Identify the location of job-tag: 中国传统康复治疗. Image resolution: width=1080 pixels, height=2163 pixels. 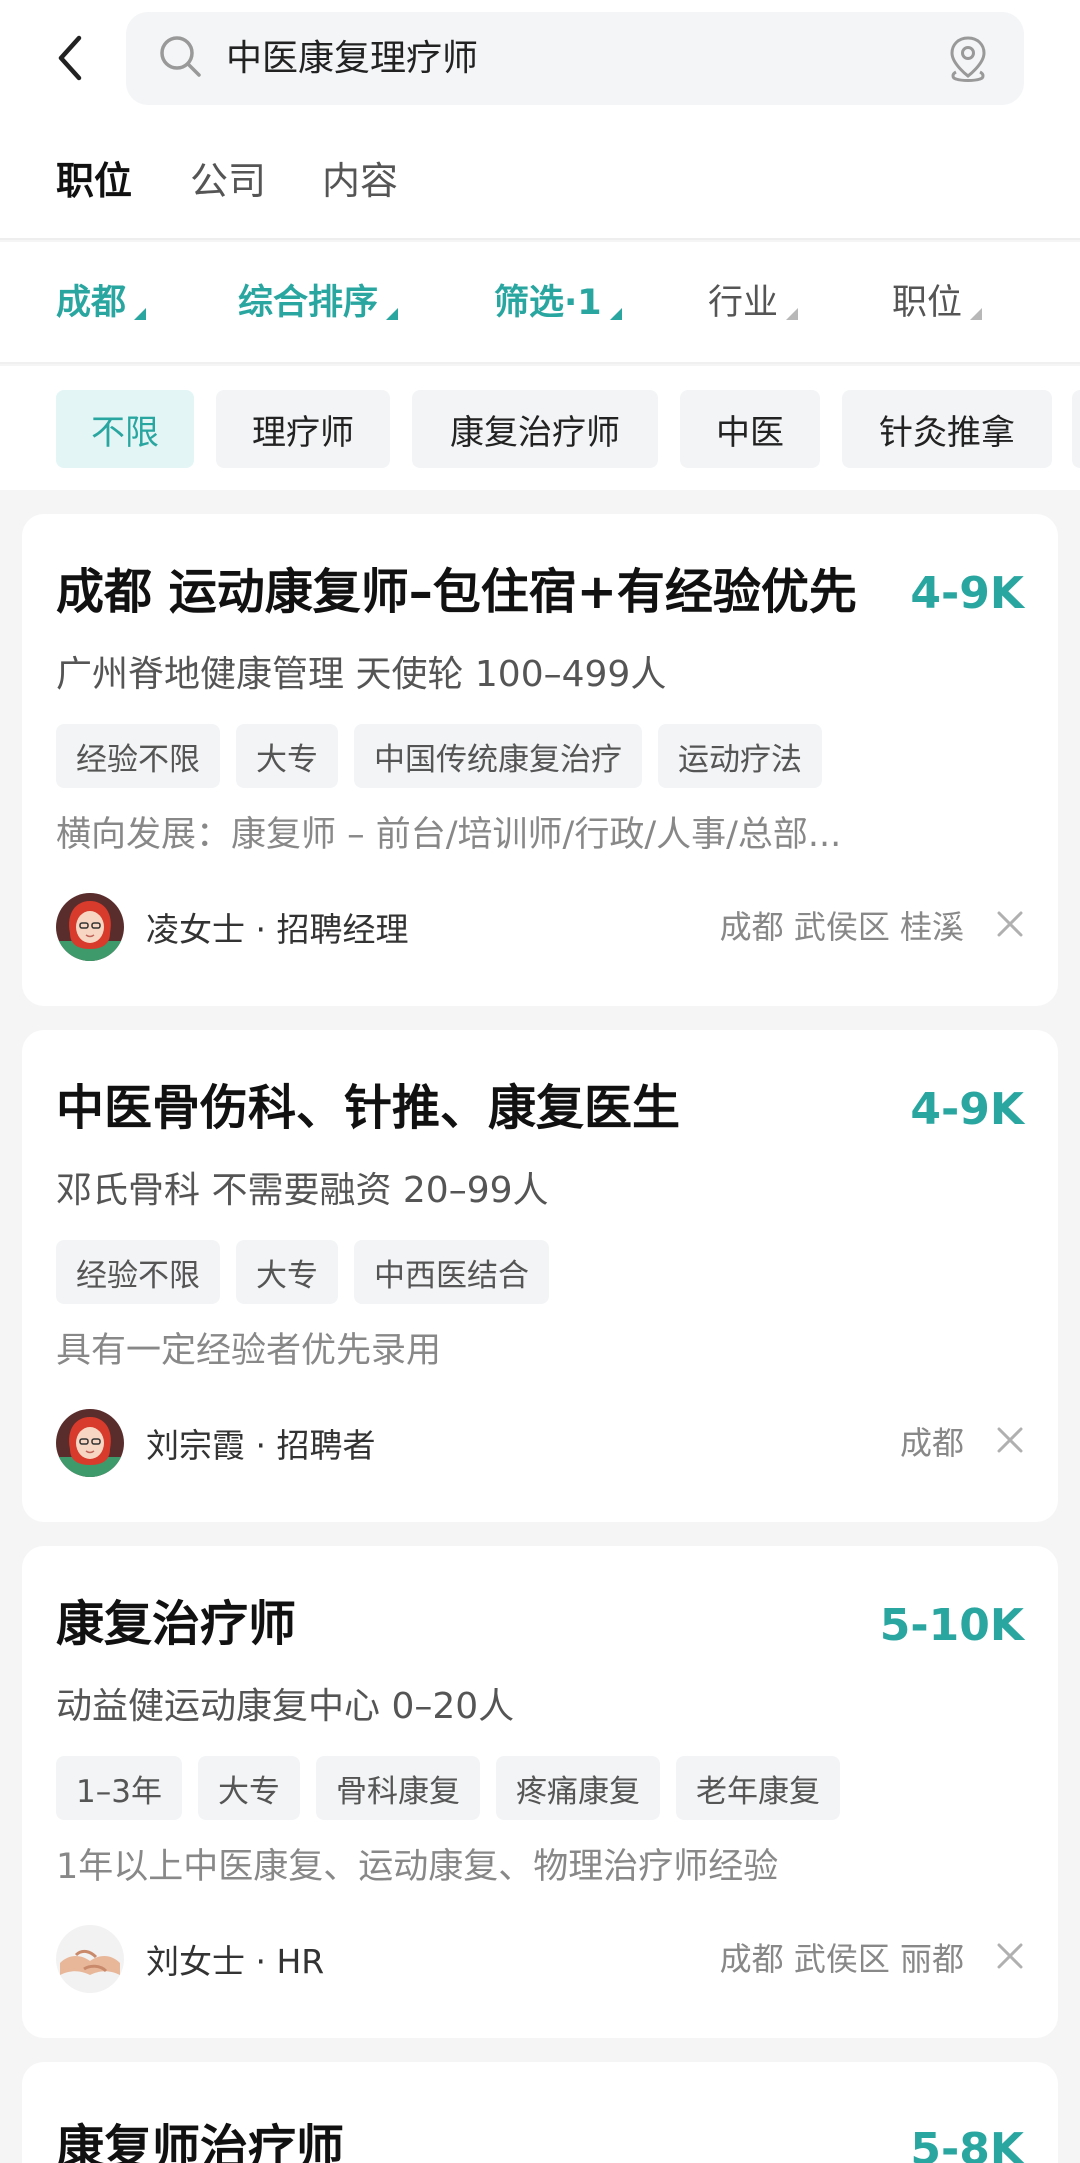
(498, 756).